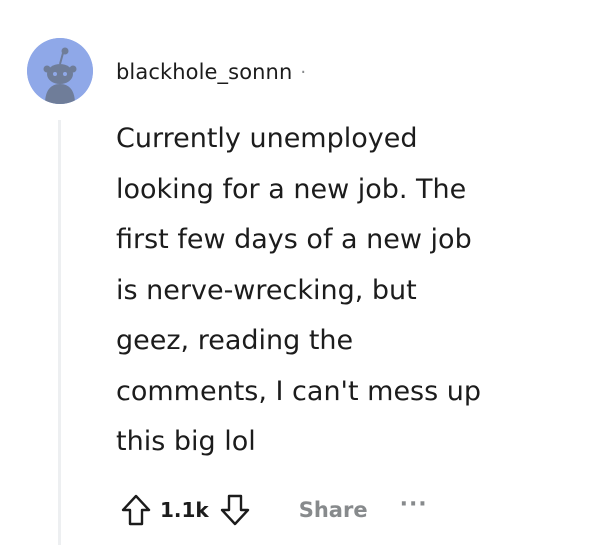 This screenshot has width=599, height=545. I want to click on thread-line, so click(59, 332).